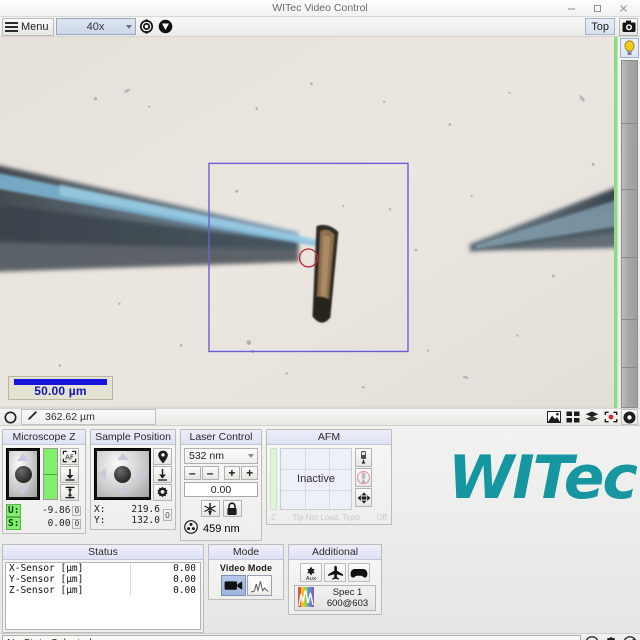 The width and height of the screenshot is (640, 640). I want to click on xy-up-arrow-icon, so click(122, 456).